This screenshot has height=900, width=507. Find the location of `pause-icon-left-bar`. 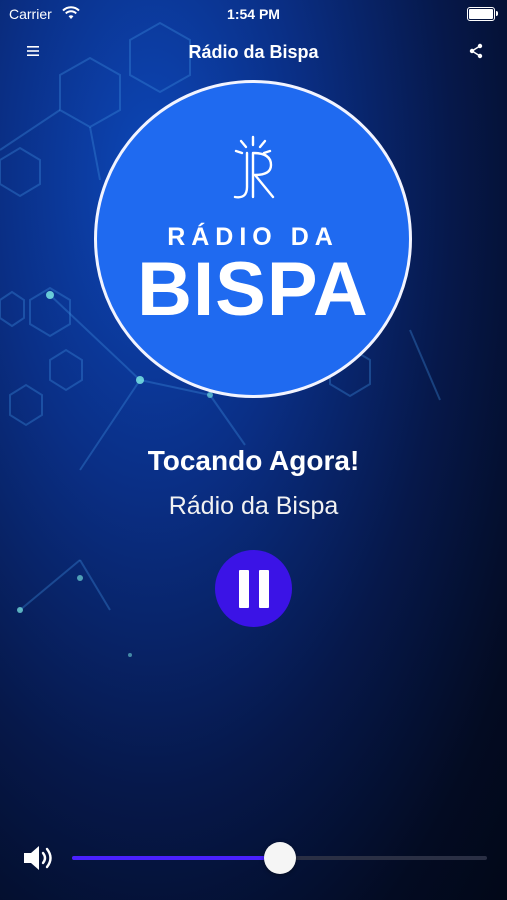

pause-icon-left-bar is located at coordinates (243, 588).